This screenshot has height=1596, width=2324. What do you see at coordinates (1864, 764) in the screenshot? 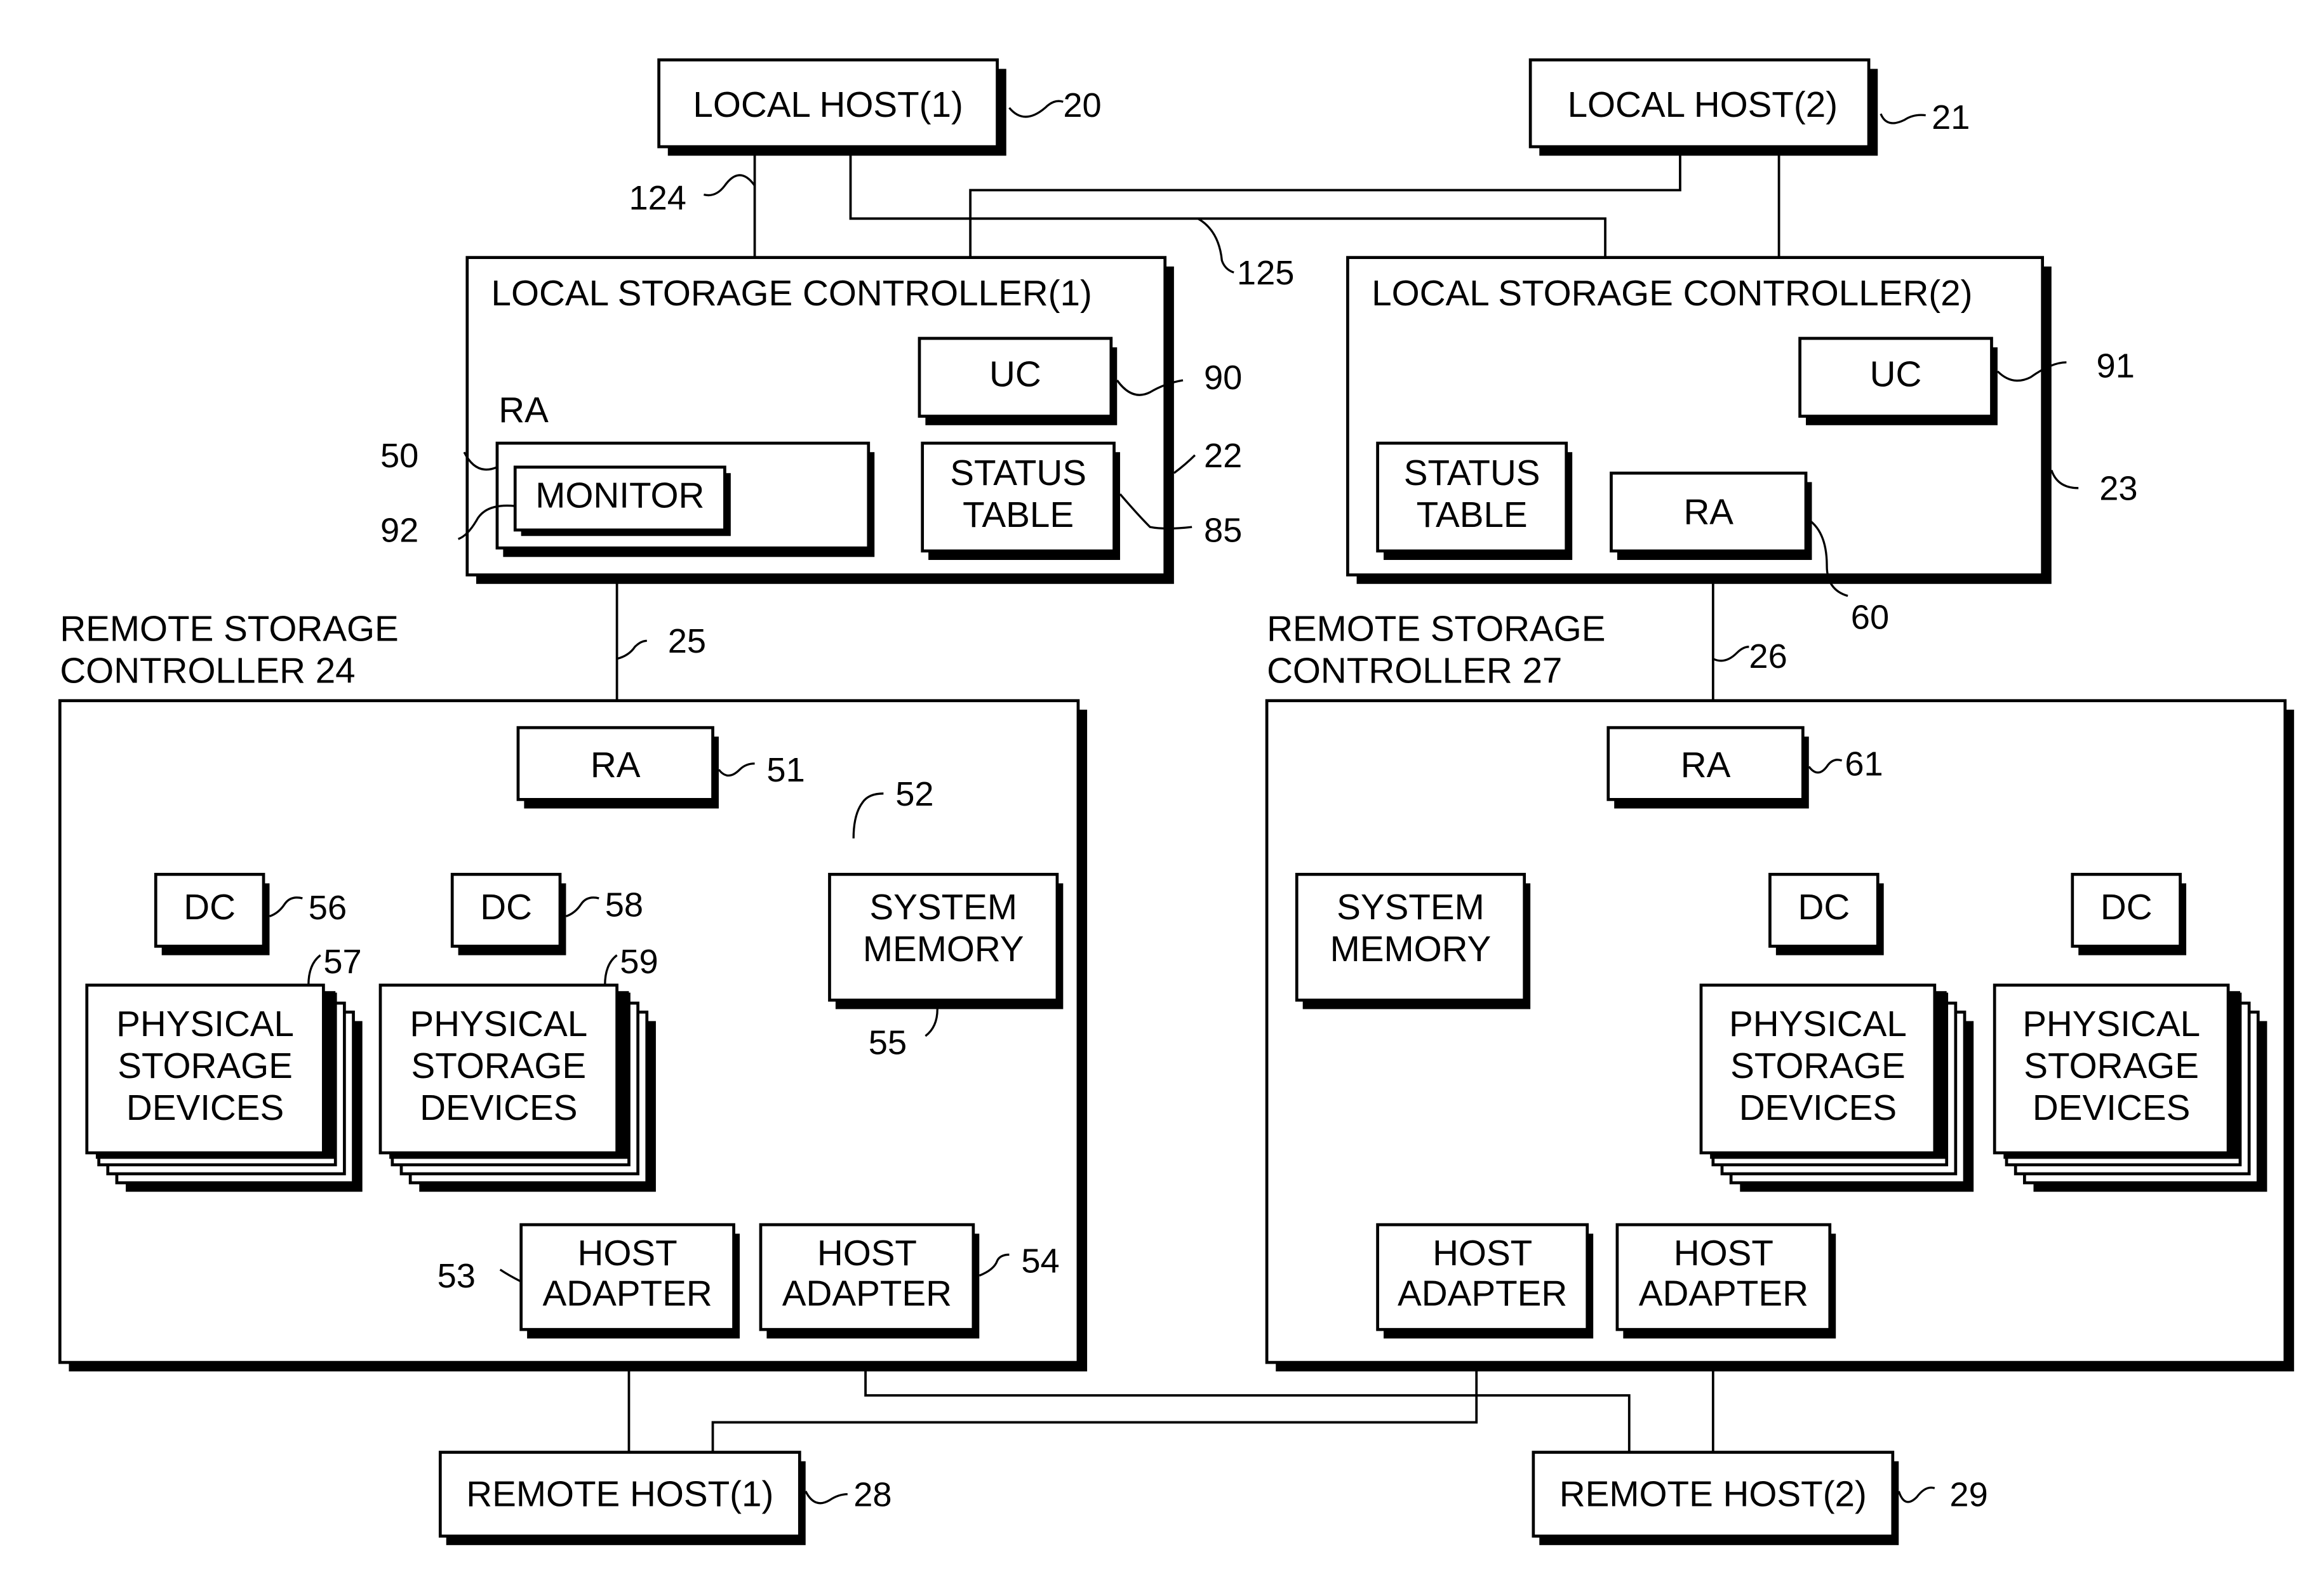
I see `ref-61: 61` at bounding box center [1864, 764].